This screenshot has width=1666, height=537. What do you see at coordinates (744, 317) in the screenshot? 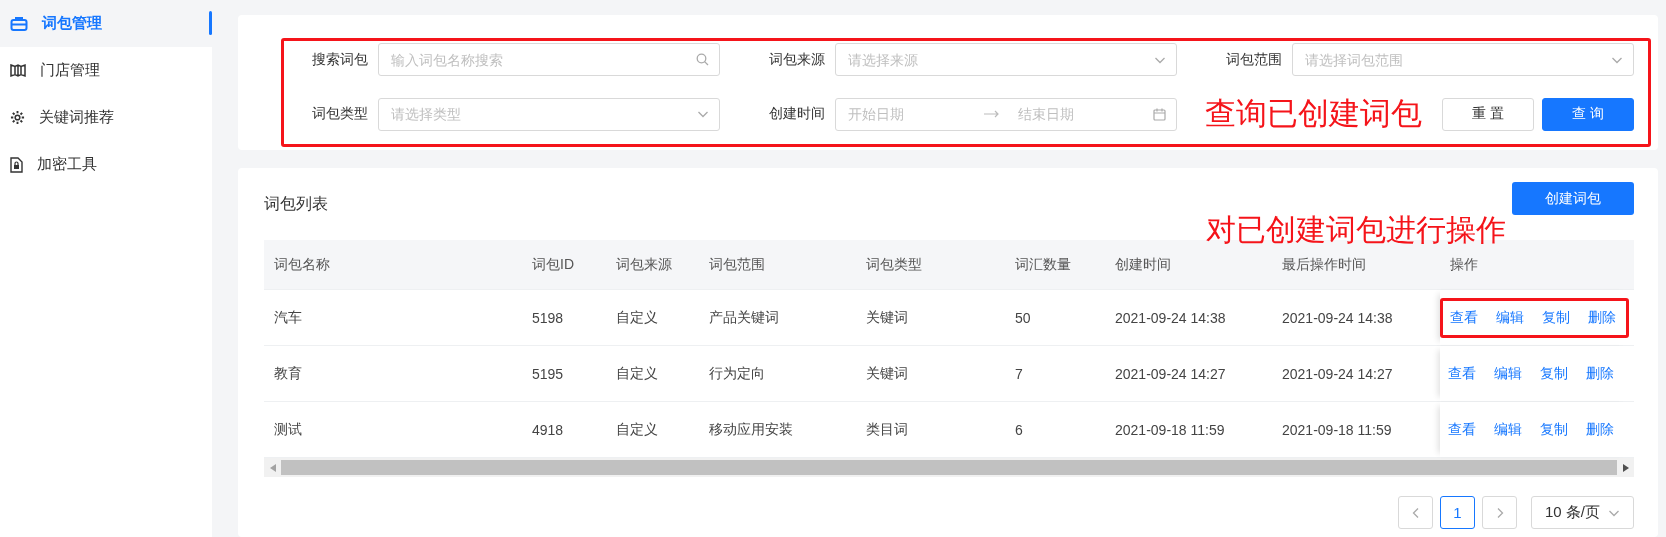
I see `table-cell: 产品关键词` at bounding box center [744, 317].